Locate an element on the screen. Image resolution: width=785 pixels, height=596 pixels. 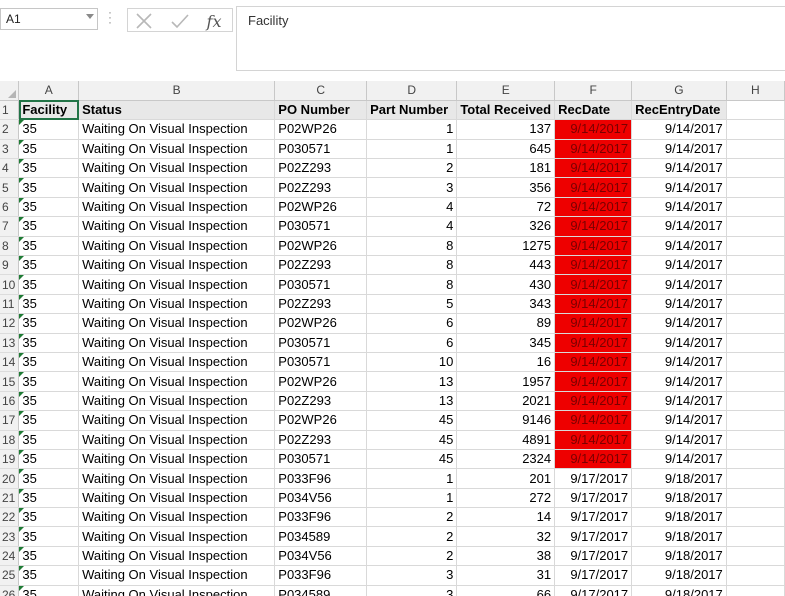
cell-part-number: 6 is located at coordinates (412, 343).